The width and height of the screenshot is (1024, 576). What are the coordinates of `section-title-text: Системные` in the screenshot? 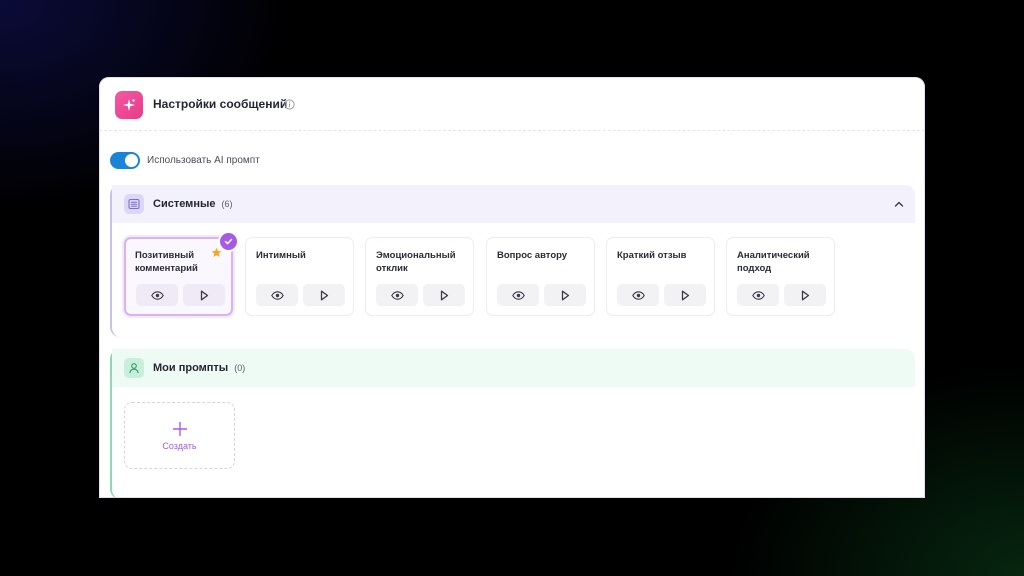 It's located at (184, 204).